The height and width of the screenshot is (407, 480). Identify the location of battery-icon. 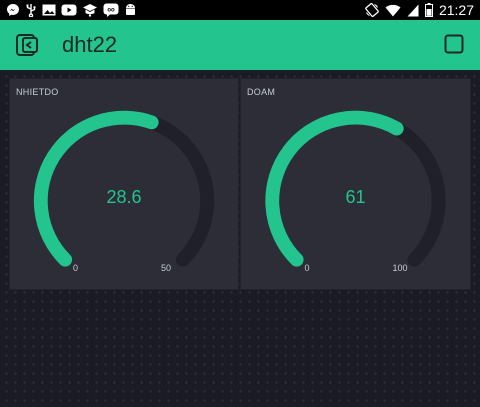
(428, 10).